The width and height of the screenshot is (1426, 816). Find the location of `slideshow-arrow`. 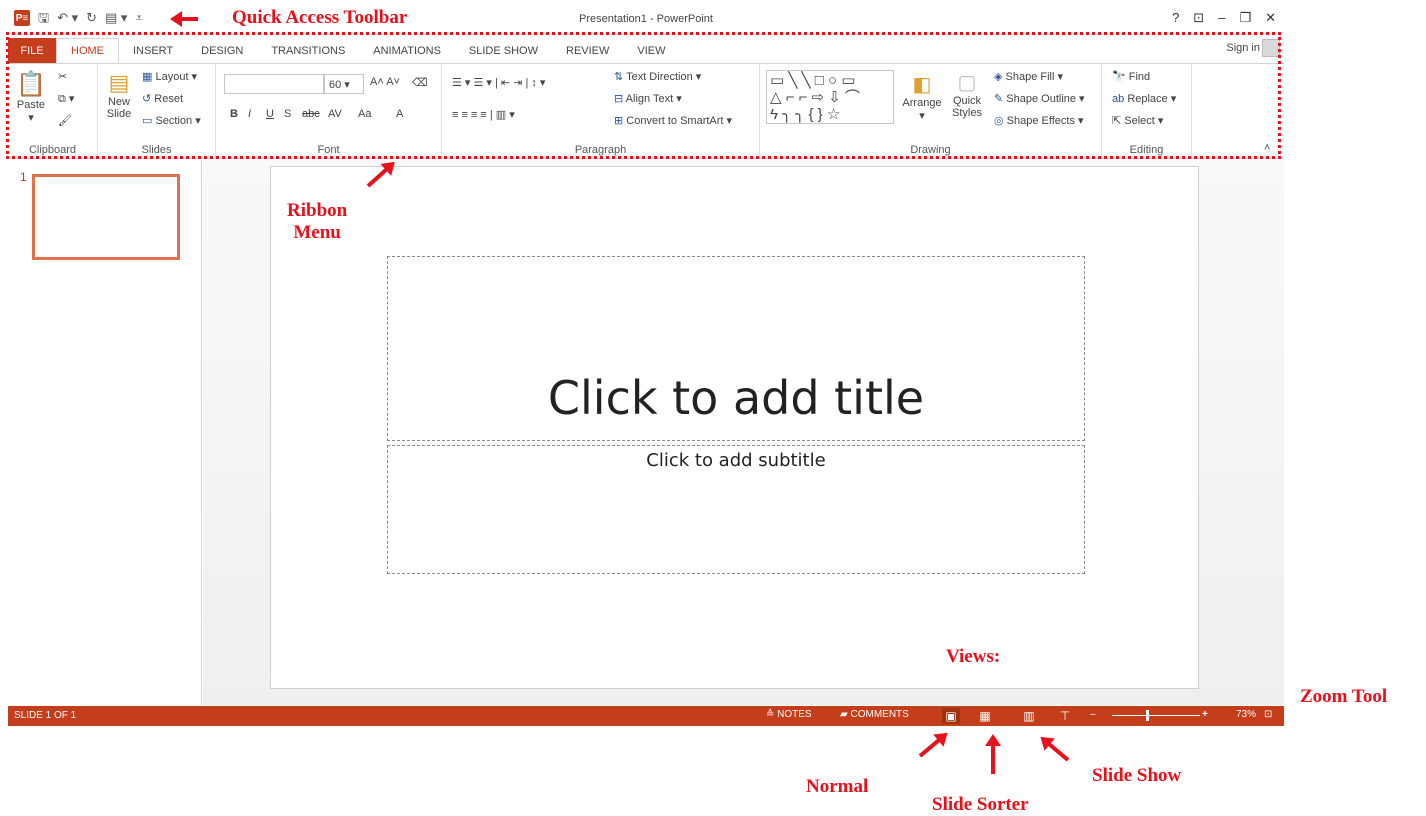

slideshow-arrow is located at coordinates (1056, 750).